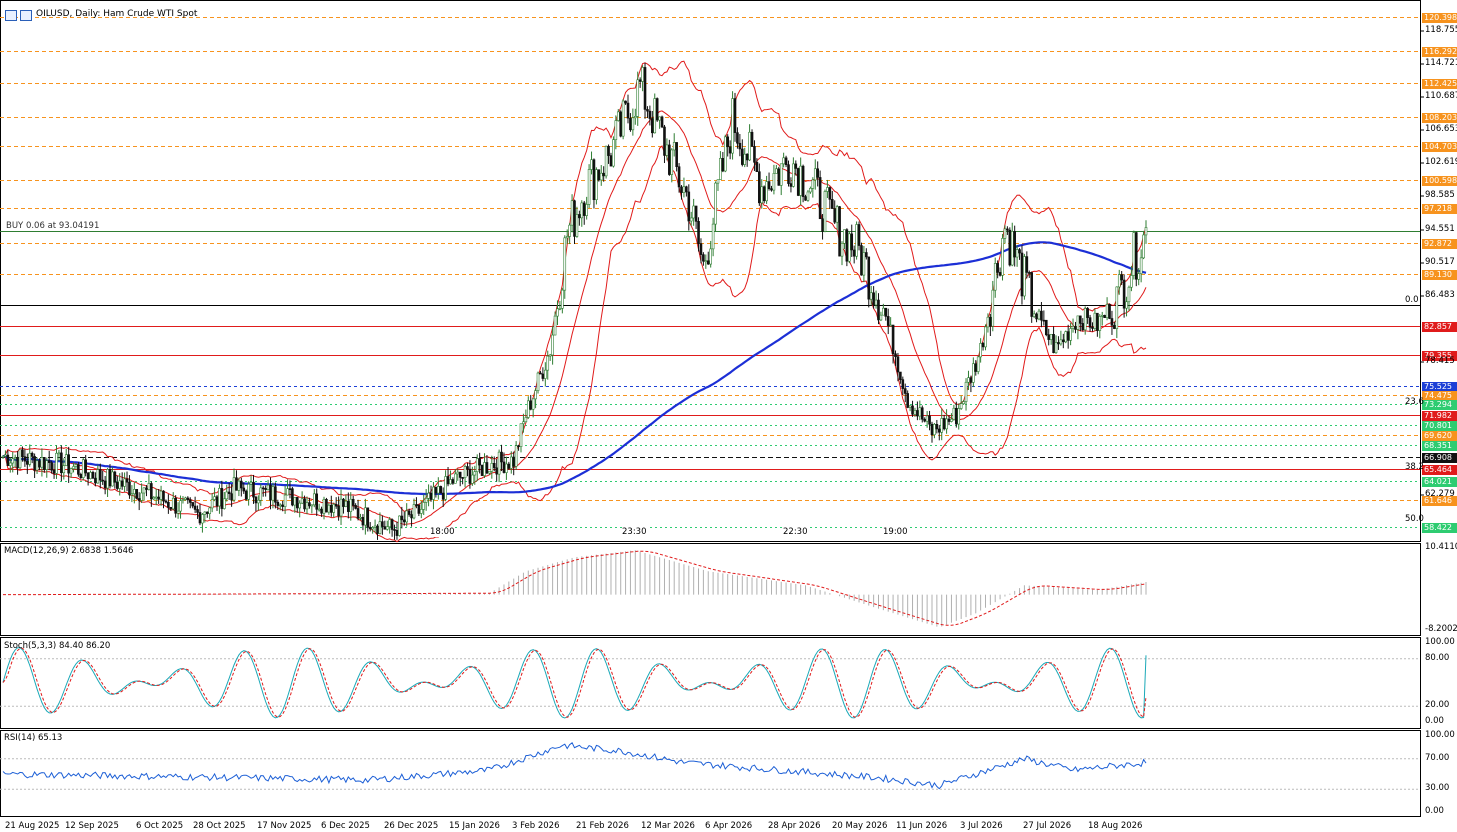  What do you see at coordinates (1439, 146) in the screenshot?
I see `price-tag: 104.703` at bounding box center [1439, 146].